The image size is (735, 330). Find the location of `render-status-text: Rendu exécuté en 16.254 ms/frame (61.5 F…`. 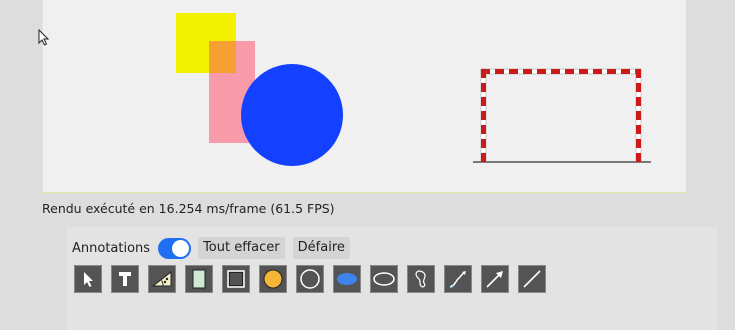

render-status-text: Rendu exécuté en 16.254 ms/frame (61.5 F… is located at coordinates (188, 208).